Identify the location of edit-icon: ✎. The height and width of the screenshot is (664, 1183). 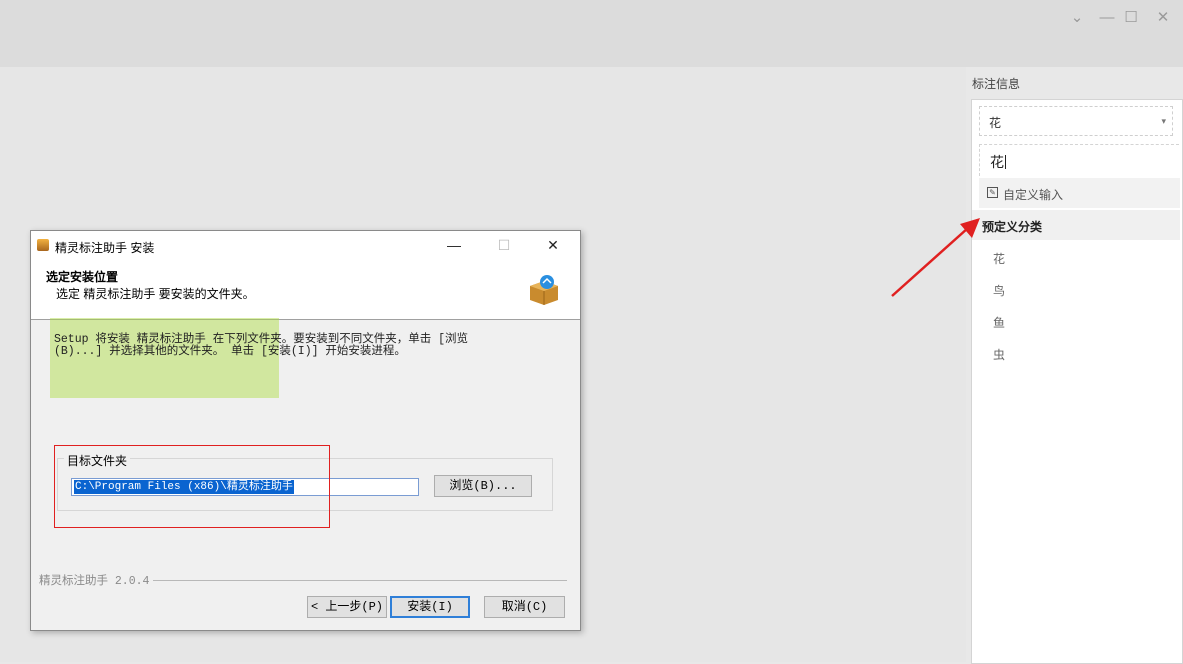
(992, 192).